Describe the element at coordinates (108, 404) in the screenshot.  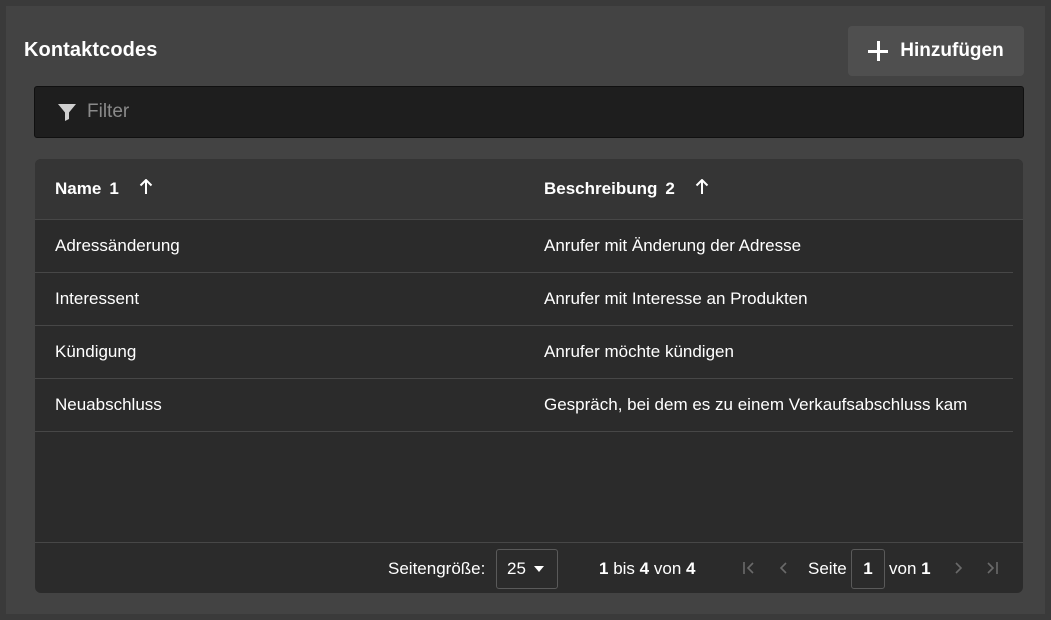
I see `cell-name: Neuabschluss` at that location.